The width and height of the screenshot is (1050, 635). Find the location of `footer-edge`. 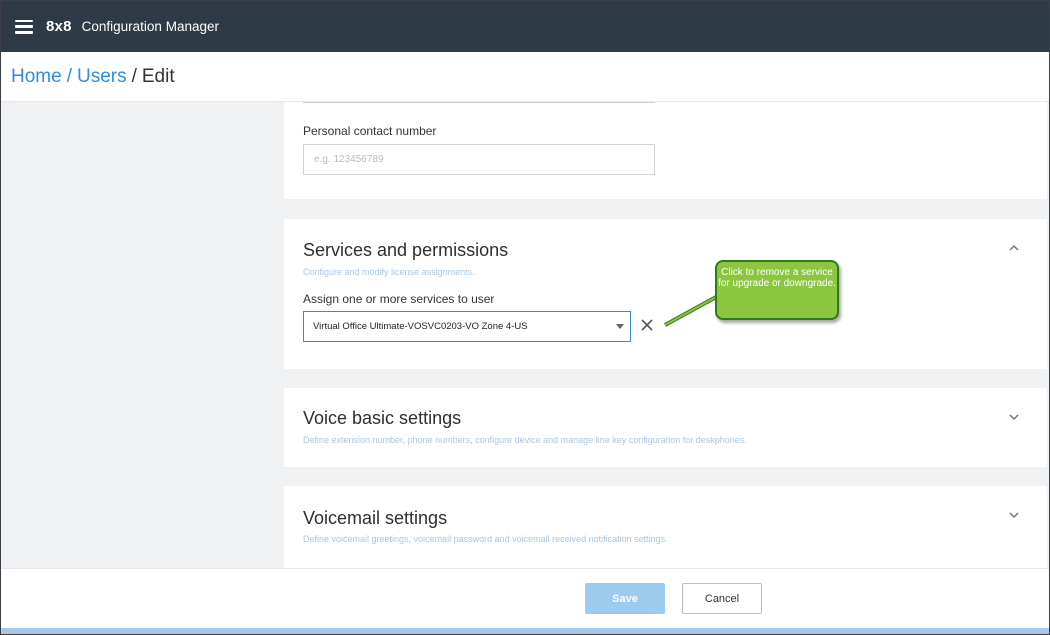

footer-edge is located at coordinates (525, 631).